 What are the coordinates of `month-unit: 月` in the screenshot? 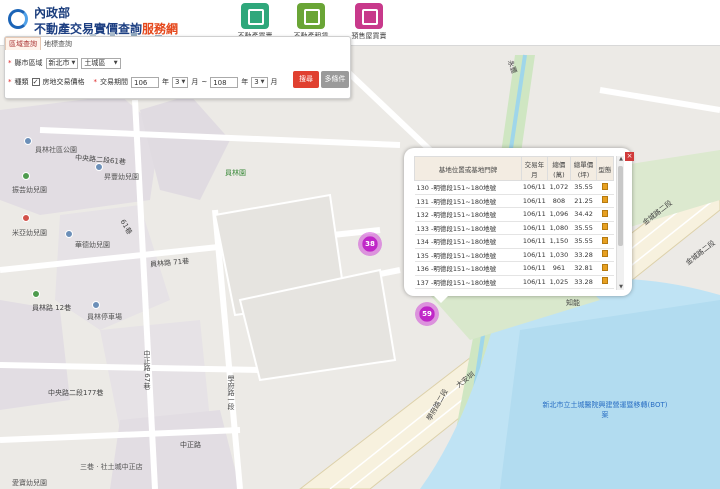 It's located at (195, 82).